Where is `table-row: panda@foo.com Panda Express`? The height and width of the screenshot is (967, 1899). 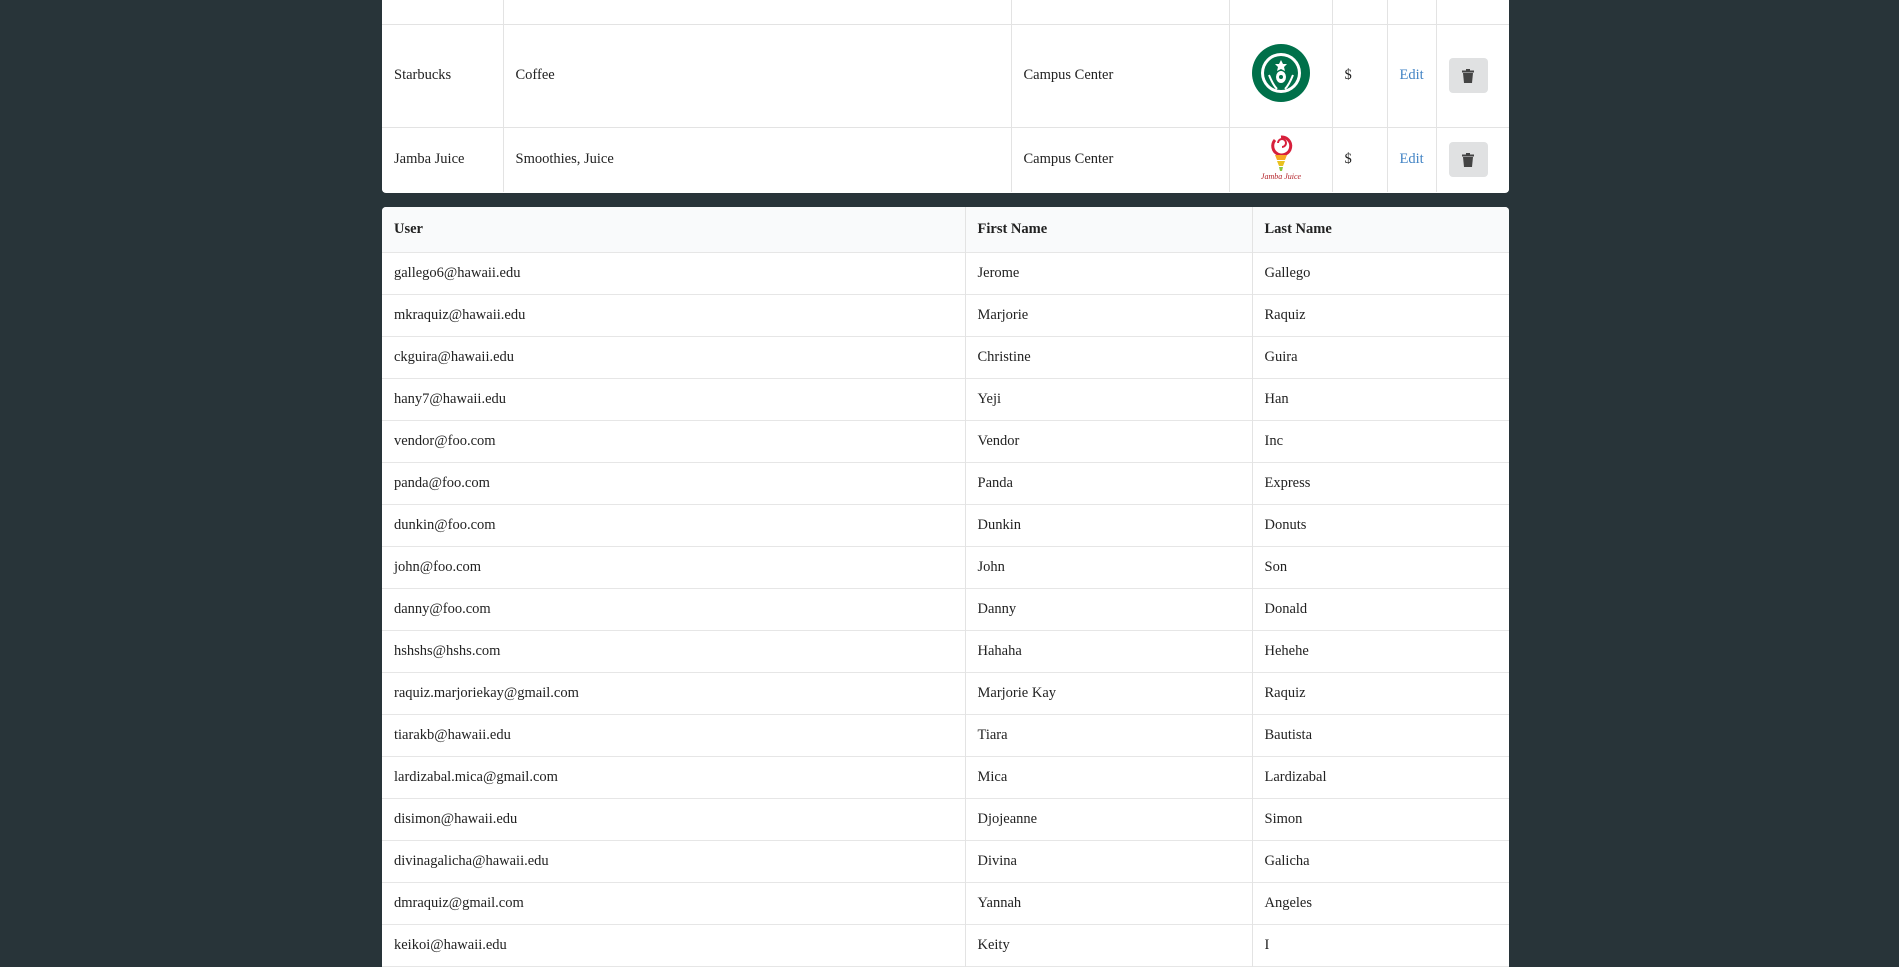 table-row: panda@foo.com Panda Express is located at coordinates (945, 483).